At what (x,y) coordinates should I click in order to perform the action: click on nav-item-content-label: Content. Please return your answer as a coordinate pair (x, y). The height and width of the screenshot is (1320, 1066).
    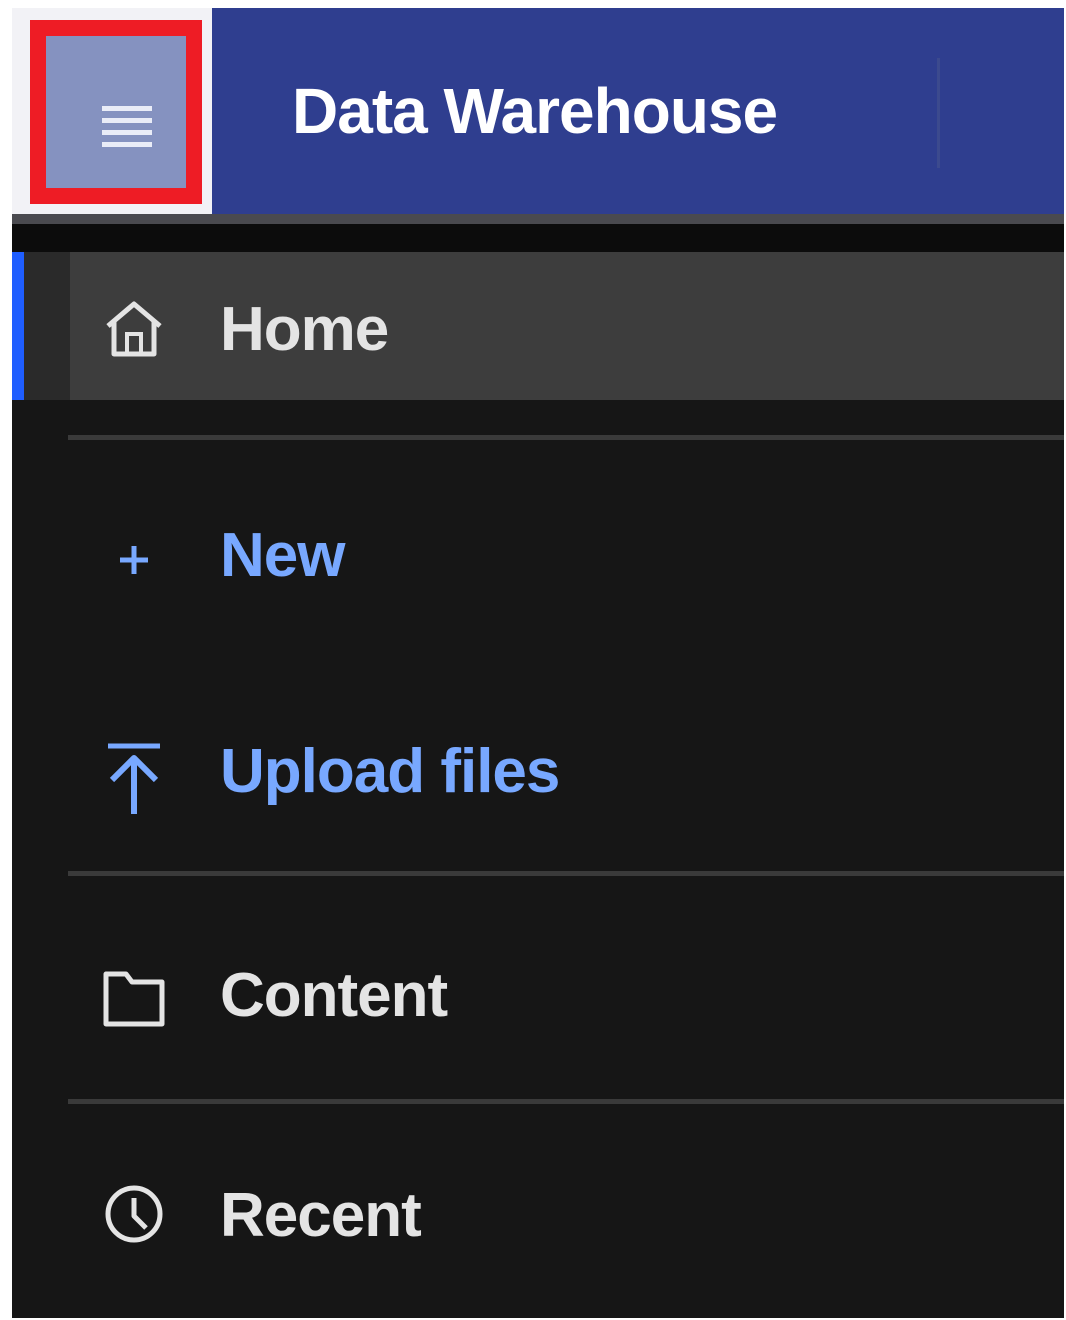
    Looking at the image, I should click on (334, 995).